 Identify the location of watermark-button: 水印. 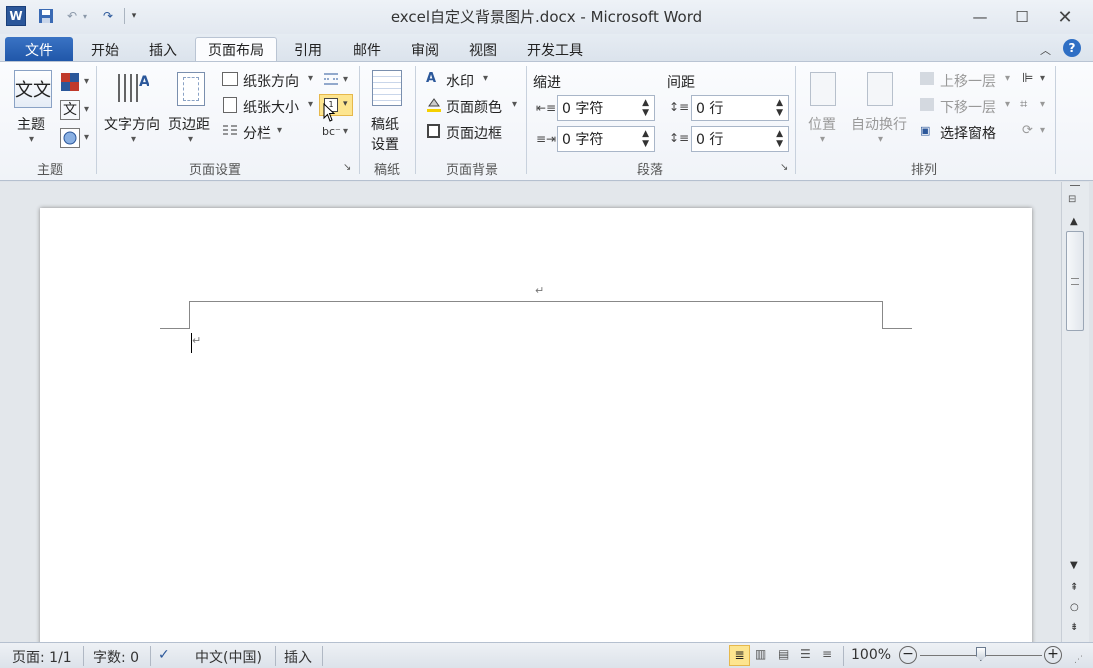
(460, 81).